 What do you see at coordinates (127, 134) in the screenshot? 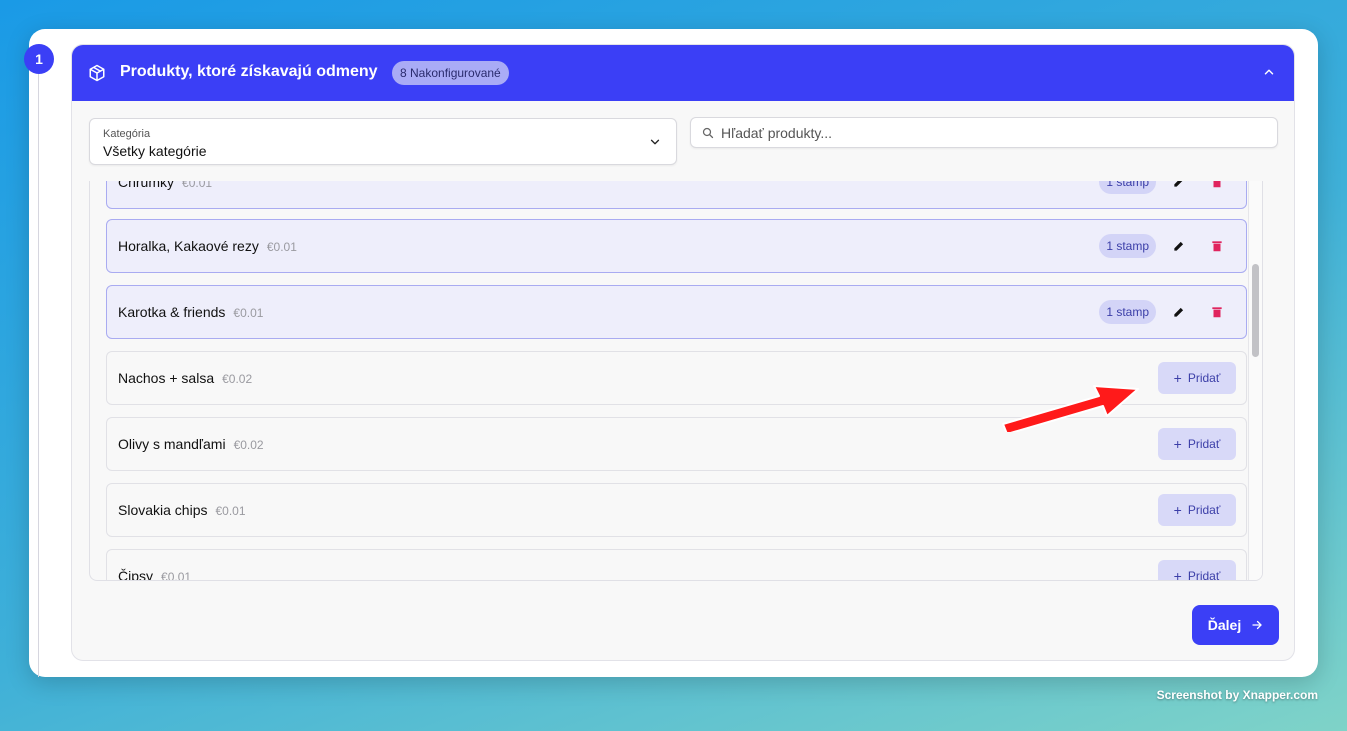
I see `category-label: Kategória` at bounding box center [127, 134].